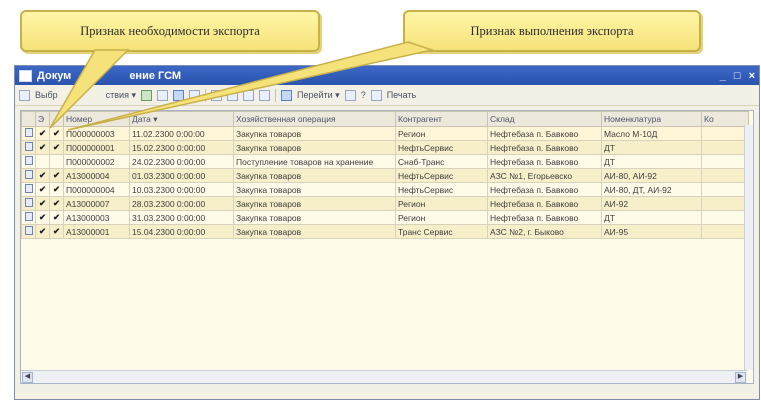  Describe the element at coordinates (737, 76) in the screenshot. I see `maximize-button: □` at that location.